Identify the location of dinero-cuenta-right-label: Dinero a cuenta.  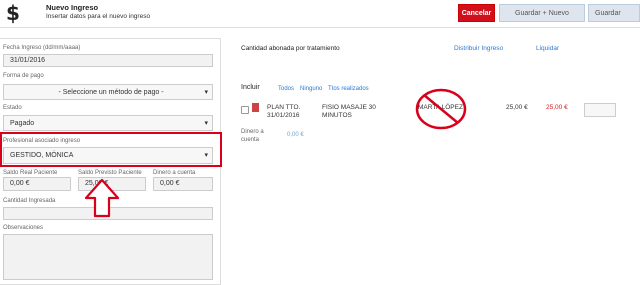
(252, 136).